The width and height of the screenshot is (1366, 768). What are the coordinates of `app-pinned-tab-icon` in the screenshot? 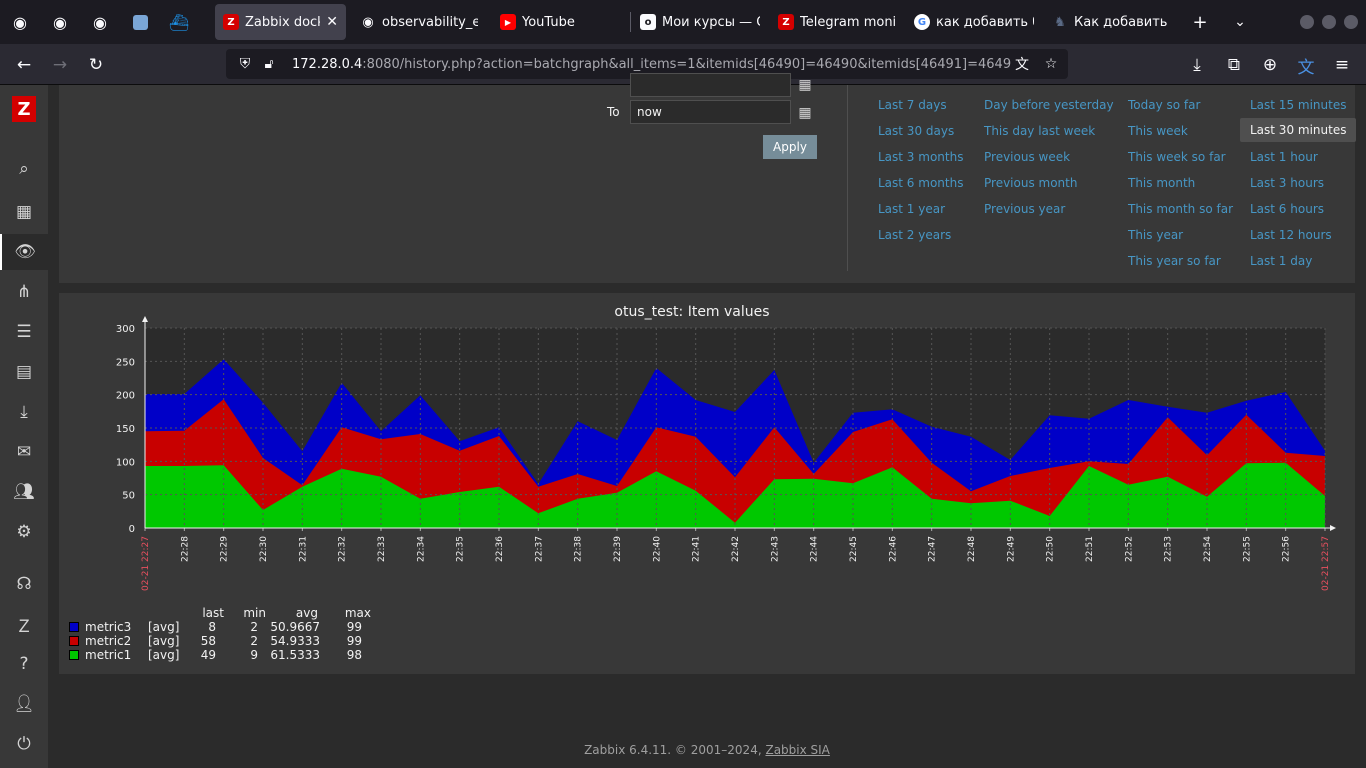 It's located at (140, 22).